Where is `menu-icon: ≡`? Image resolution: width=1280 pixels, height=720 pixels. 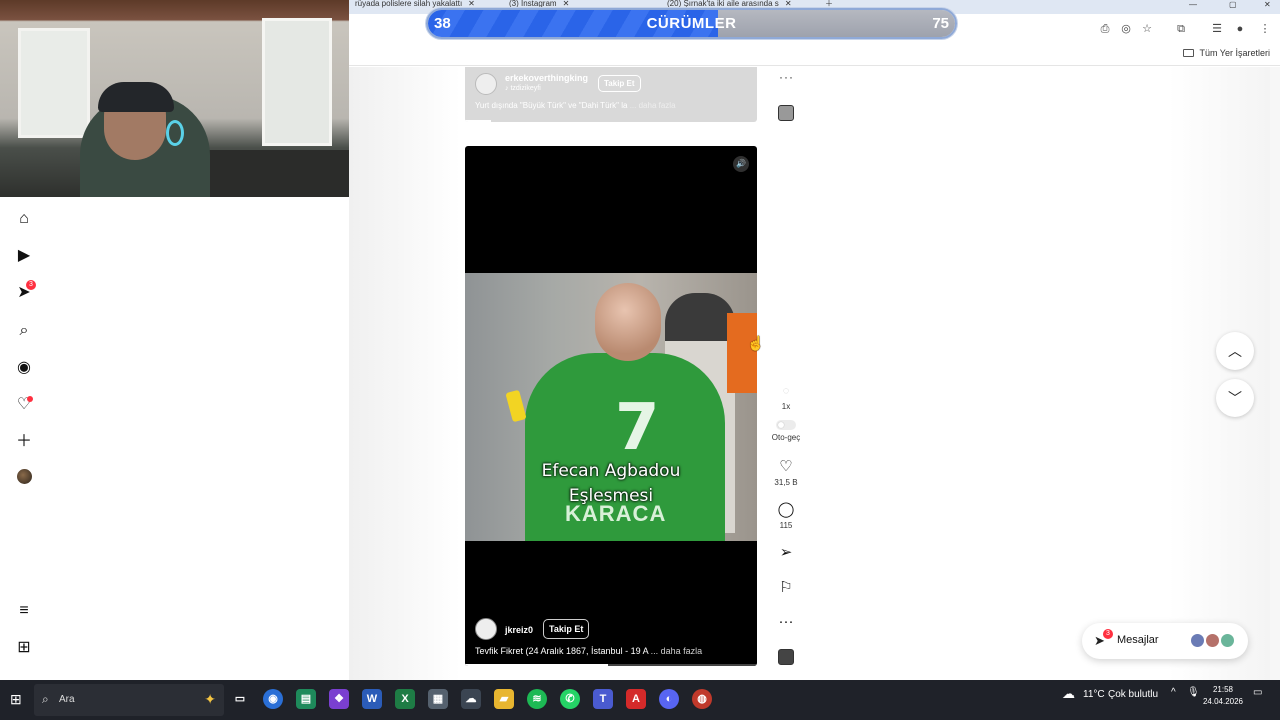 menu-icon: ≡ is located at coordinates (24, 611).